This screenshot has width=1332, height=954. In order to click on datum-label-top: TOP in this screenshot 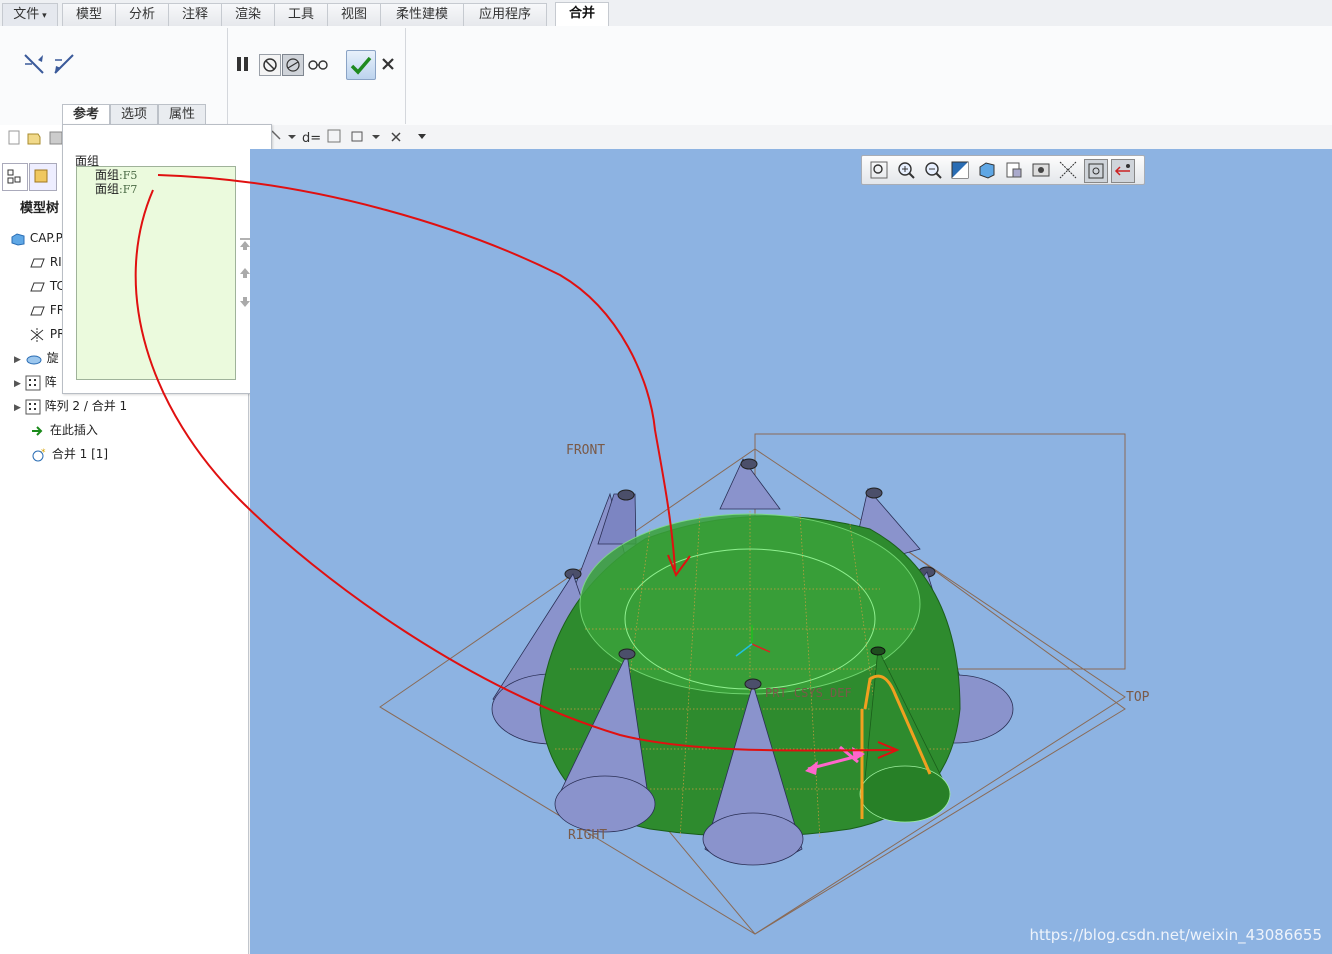, I will do `click(1138, 697)`.